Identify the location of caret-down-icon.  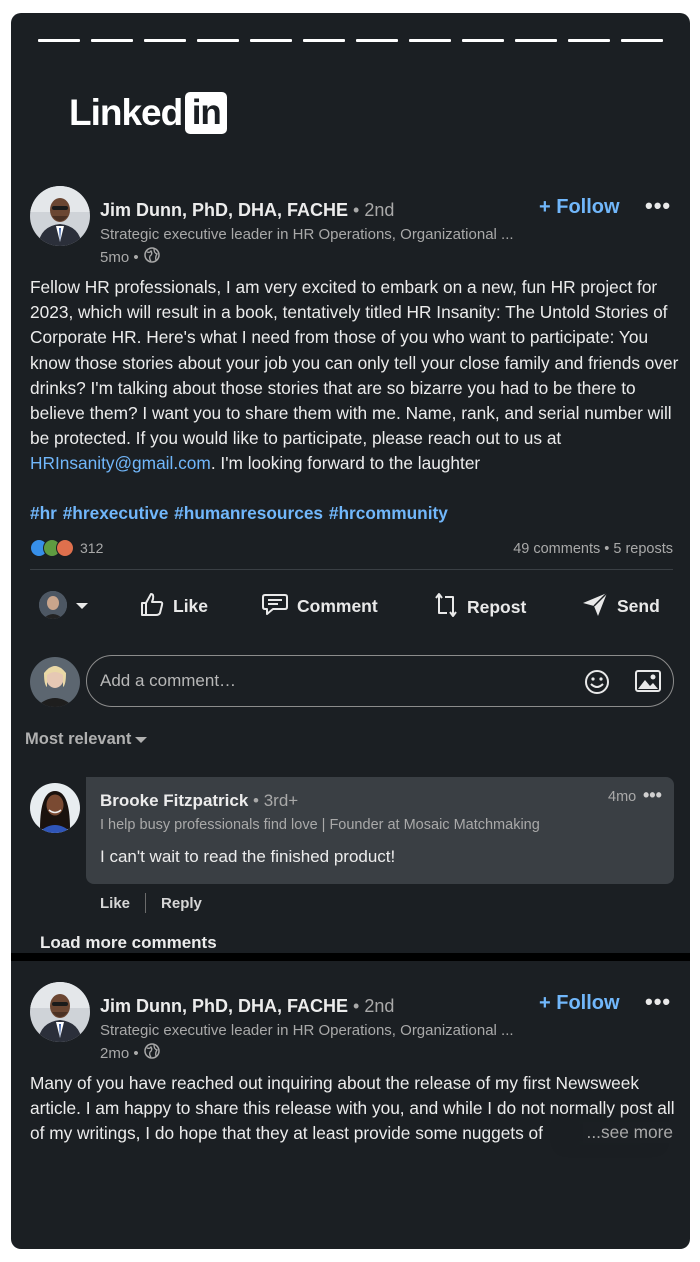
(141, 739).